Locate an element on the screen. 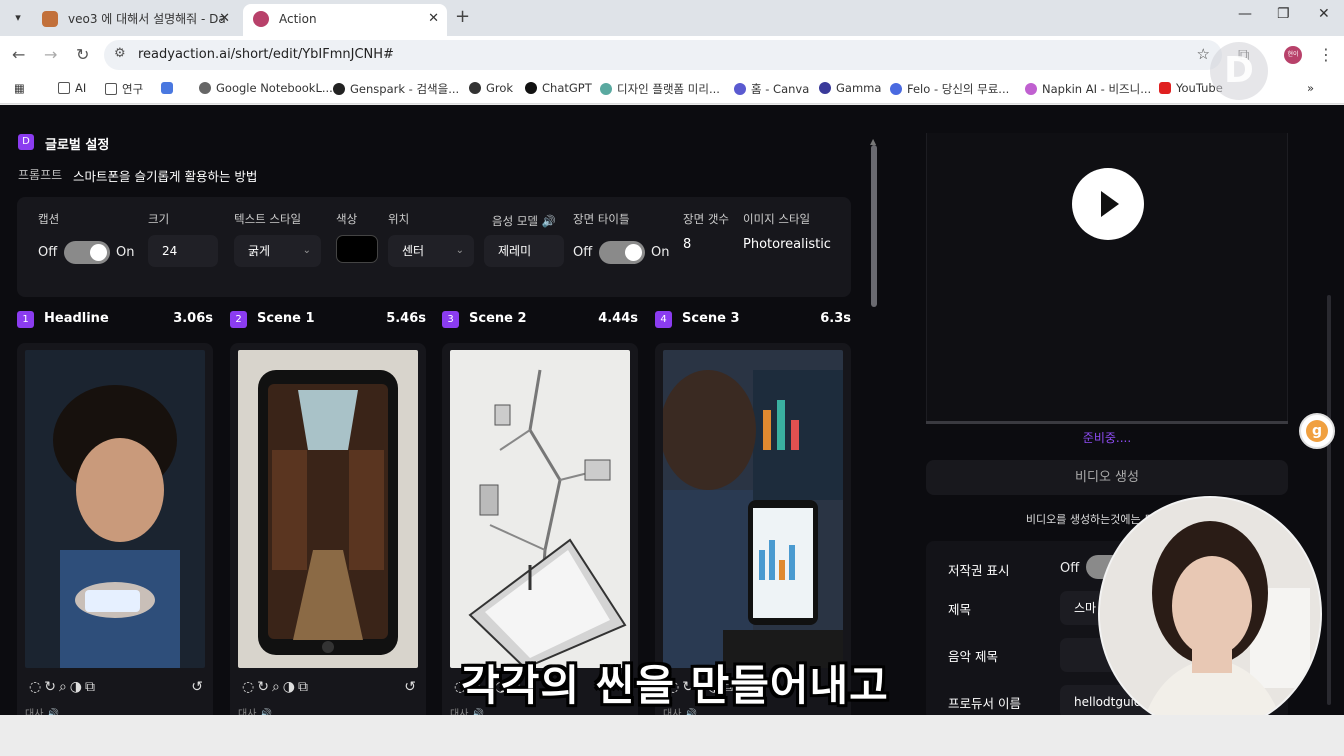 This screenshot has height=756, width=1344. right-scrollbar is located at coordinates (1329, 500).